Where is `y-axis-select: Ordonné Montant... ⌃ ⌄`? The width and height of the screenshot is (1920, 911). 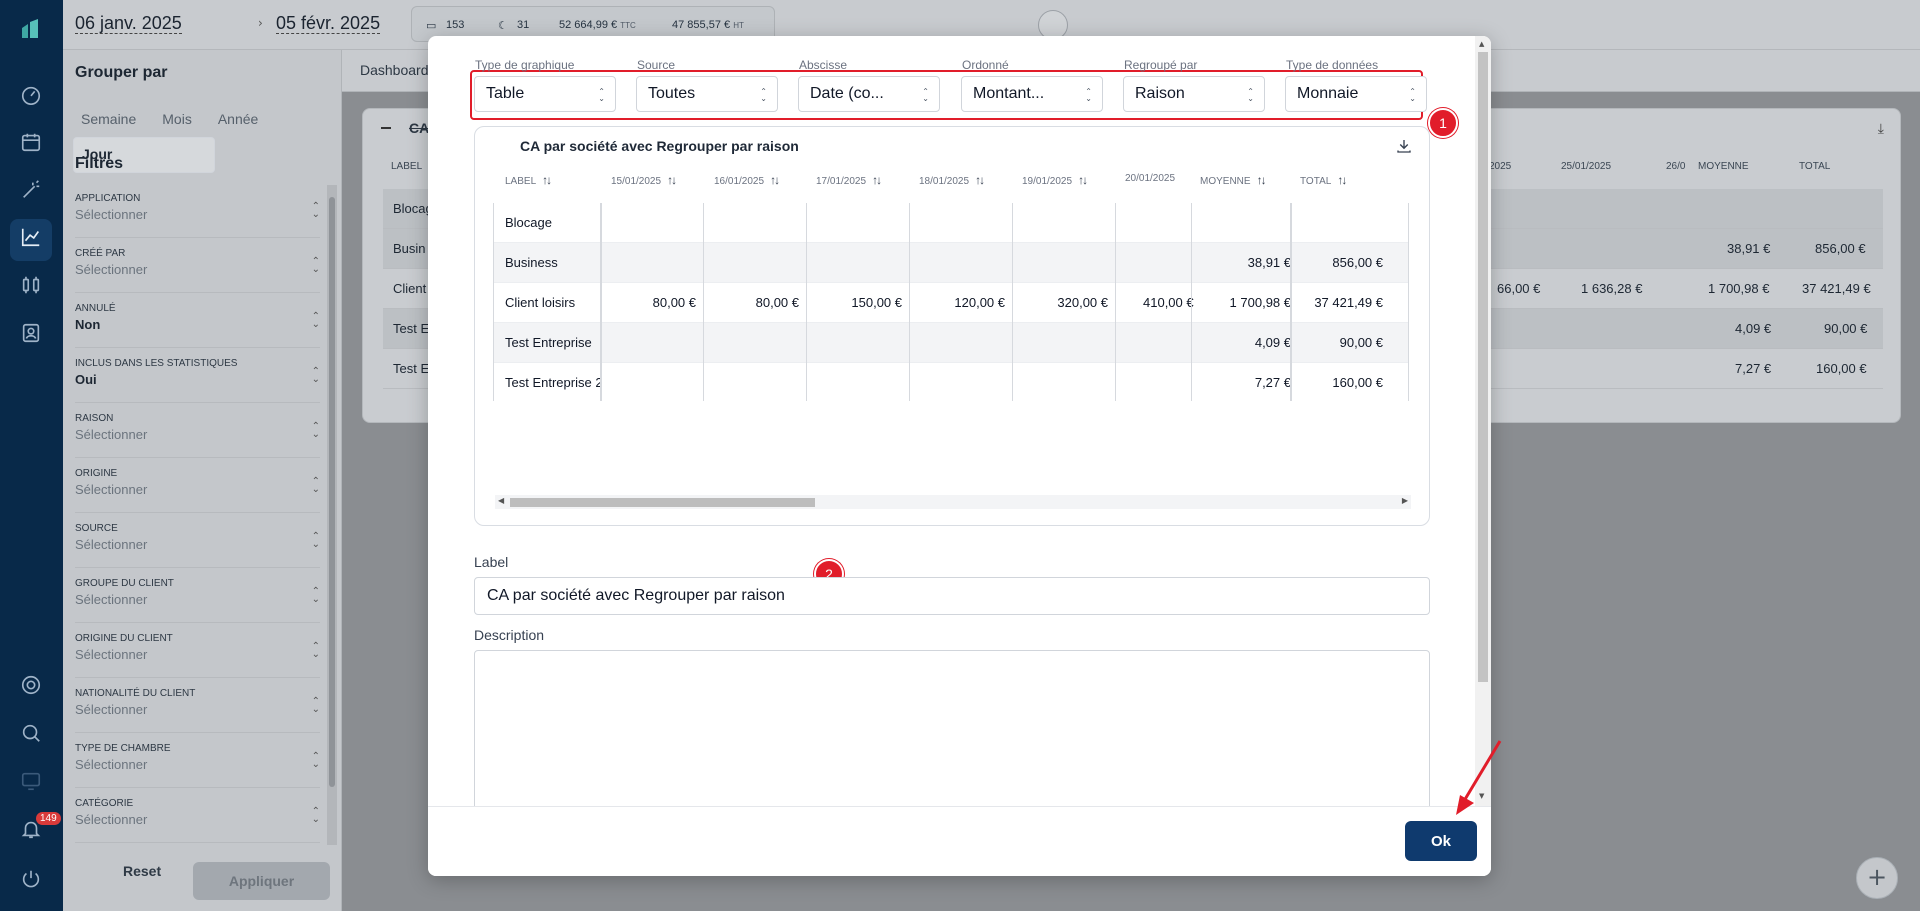
y-axis-select: Ordonné Montant... ⌃ ⌄ is located at coordinates (1032, 85).